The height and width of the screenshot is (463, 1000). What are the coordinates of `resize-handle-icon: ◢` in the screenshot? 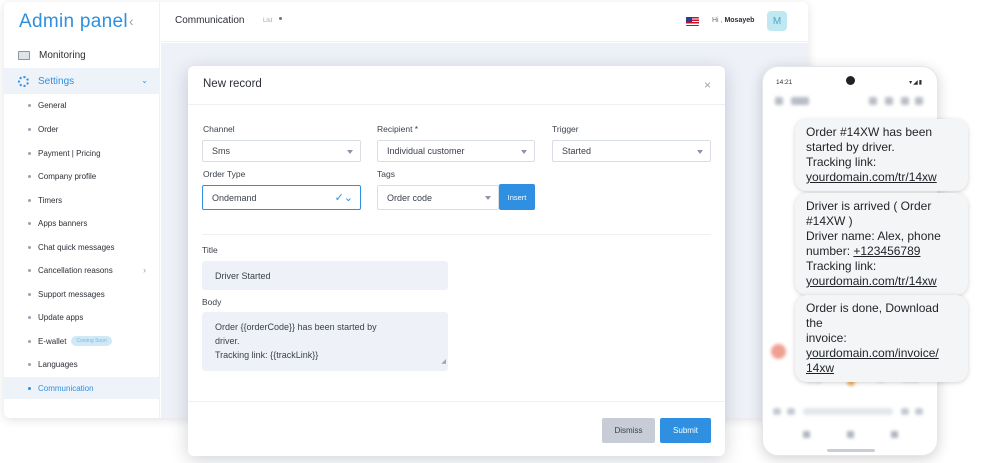 It's located at (443, 362).